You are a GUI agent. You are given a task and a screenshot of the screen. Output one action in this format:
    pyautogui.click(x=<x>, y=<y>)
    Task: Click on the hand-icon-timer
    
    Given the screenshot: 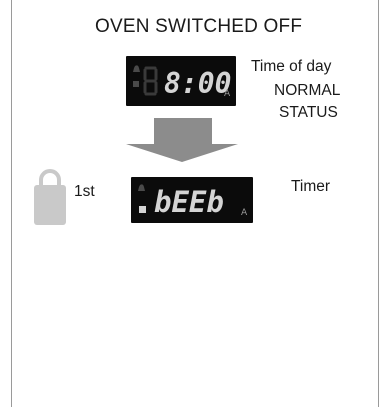 What is the action you would take?
    pyautogui.click(x=142, y=209)
    